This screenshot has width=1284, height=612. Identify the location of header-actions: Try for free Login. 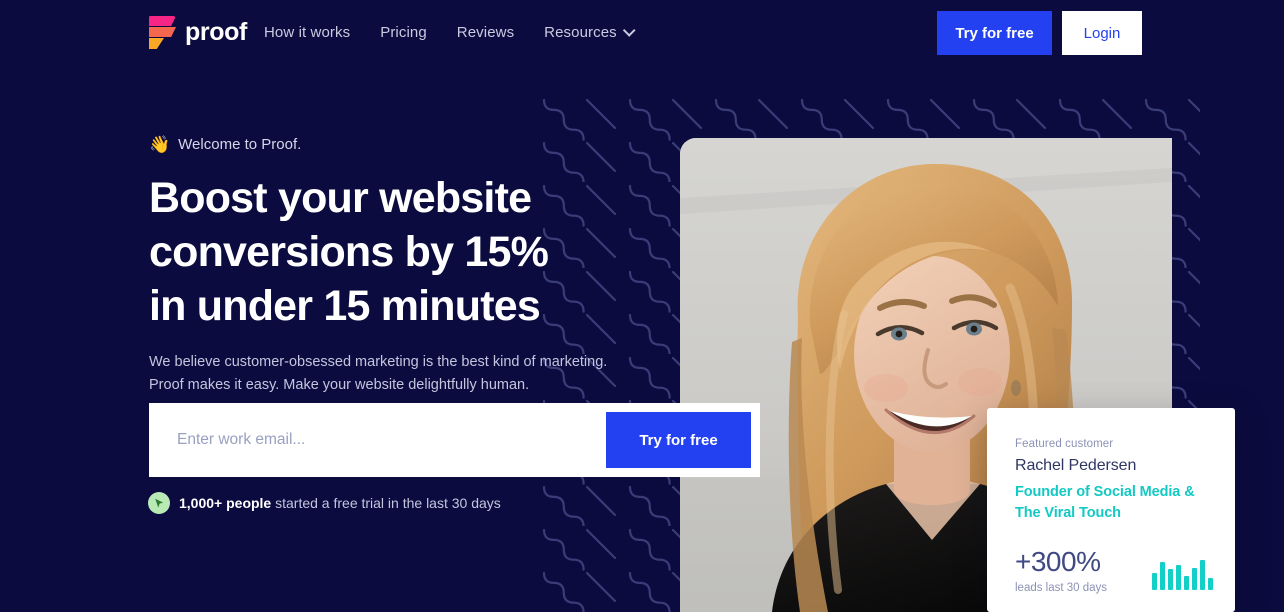
(1039, 33).